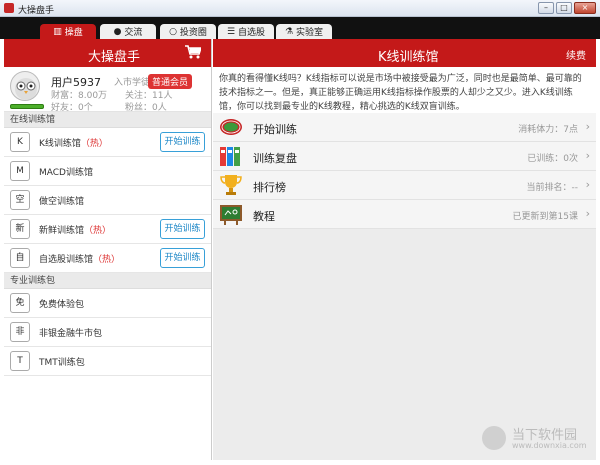 This screenshot has width=600, height=465. I want to click on list-item-kline: K K线训练馆（热） 开始训练, so click(107, 142).